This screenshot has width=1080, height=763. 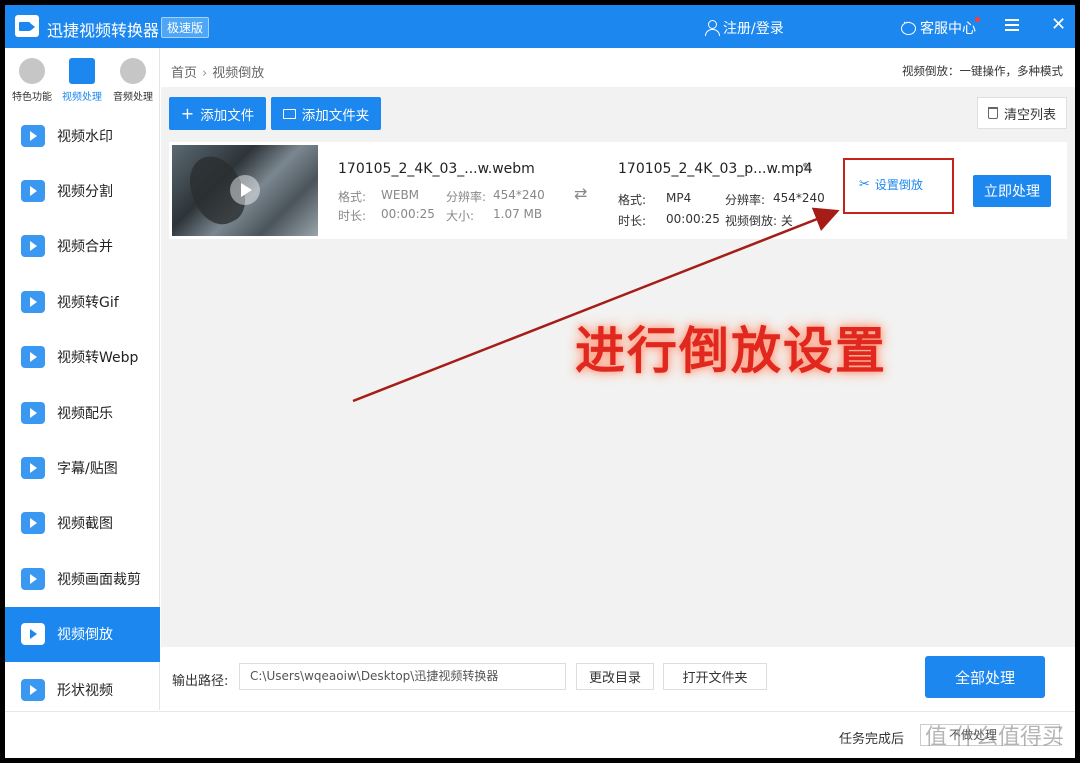 I want to click on add-file-button: + 添加文件, so click(x=217, y=113).